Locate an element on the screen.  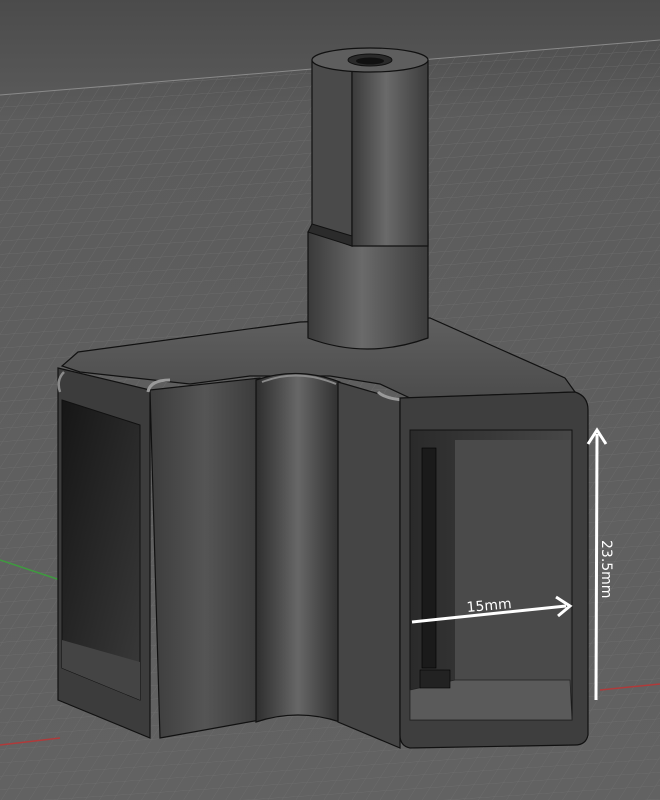
dimension-height-arrow is located at coordinates (596, 567).